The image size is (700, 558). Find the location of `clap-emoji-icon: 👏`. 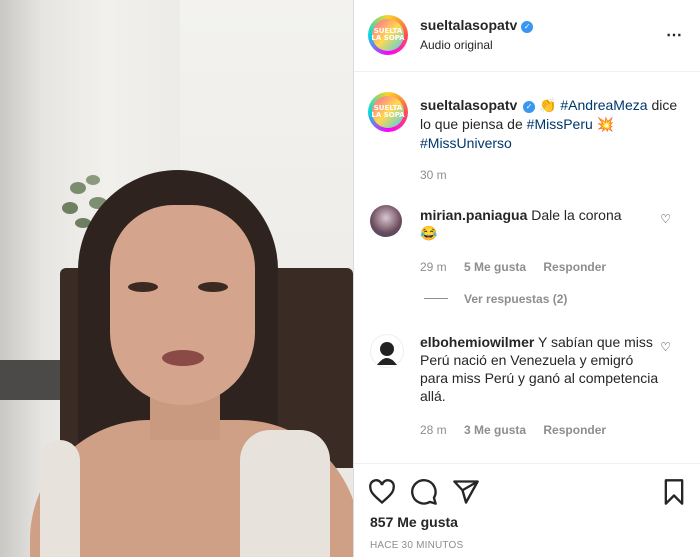

clap-emoji-icon: 👏 is located at coordinates (548, 105).